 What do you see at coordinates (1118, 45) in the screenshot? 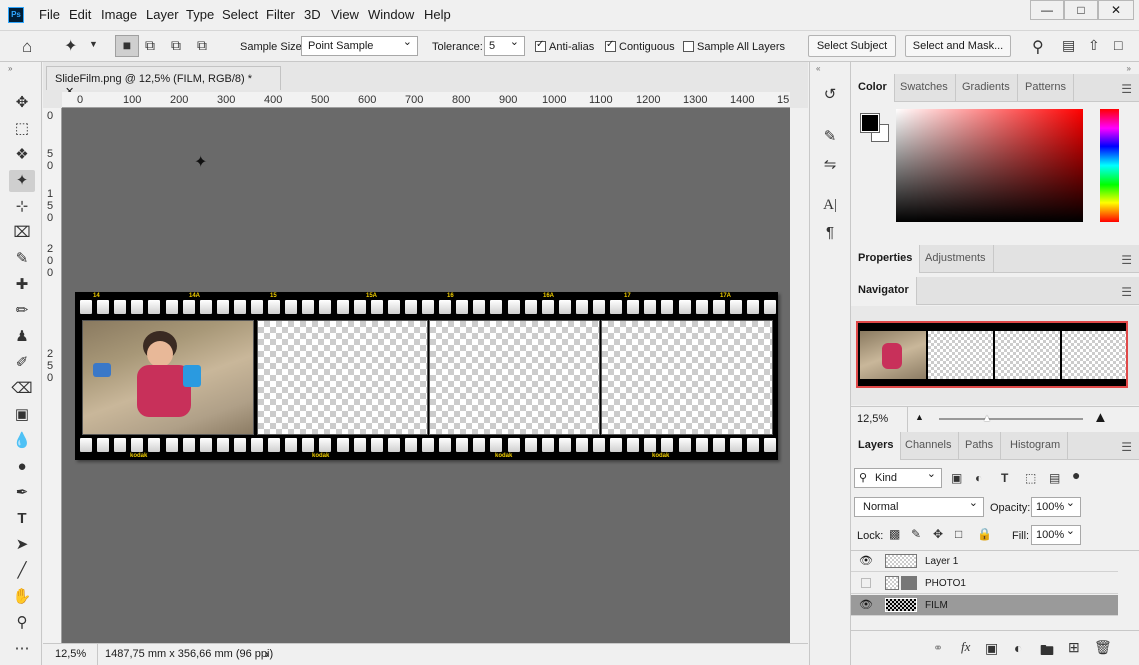
I see `workspace-layout-icon: □` at bounding box center [1118, 45].